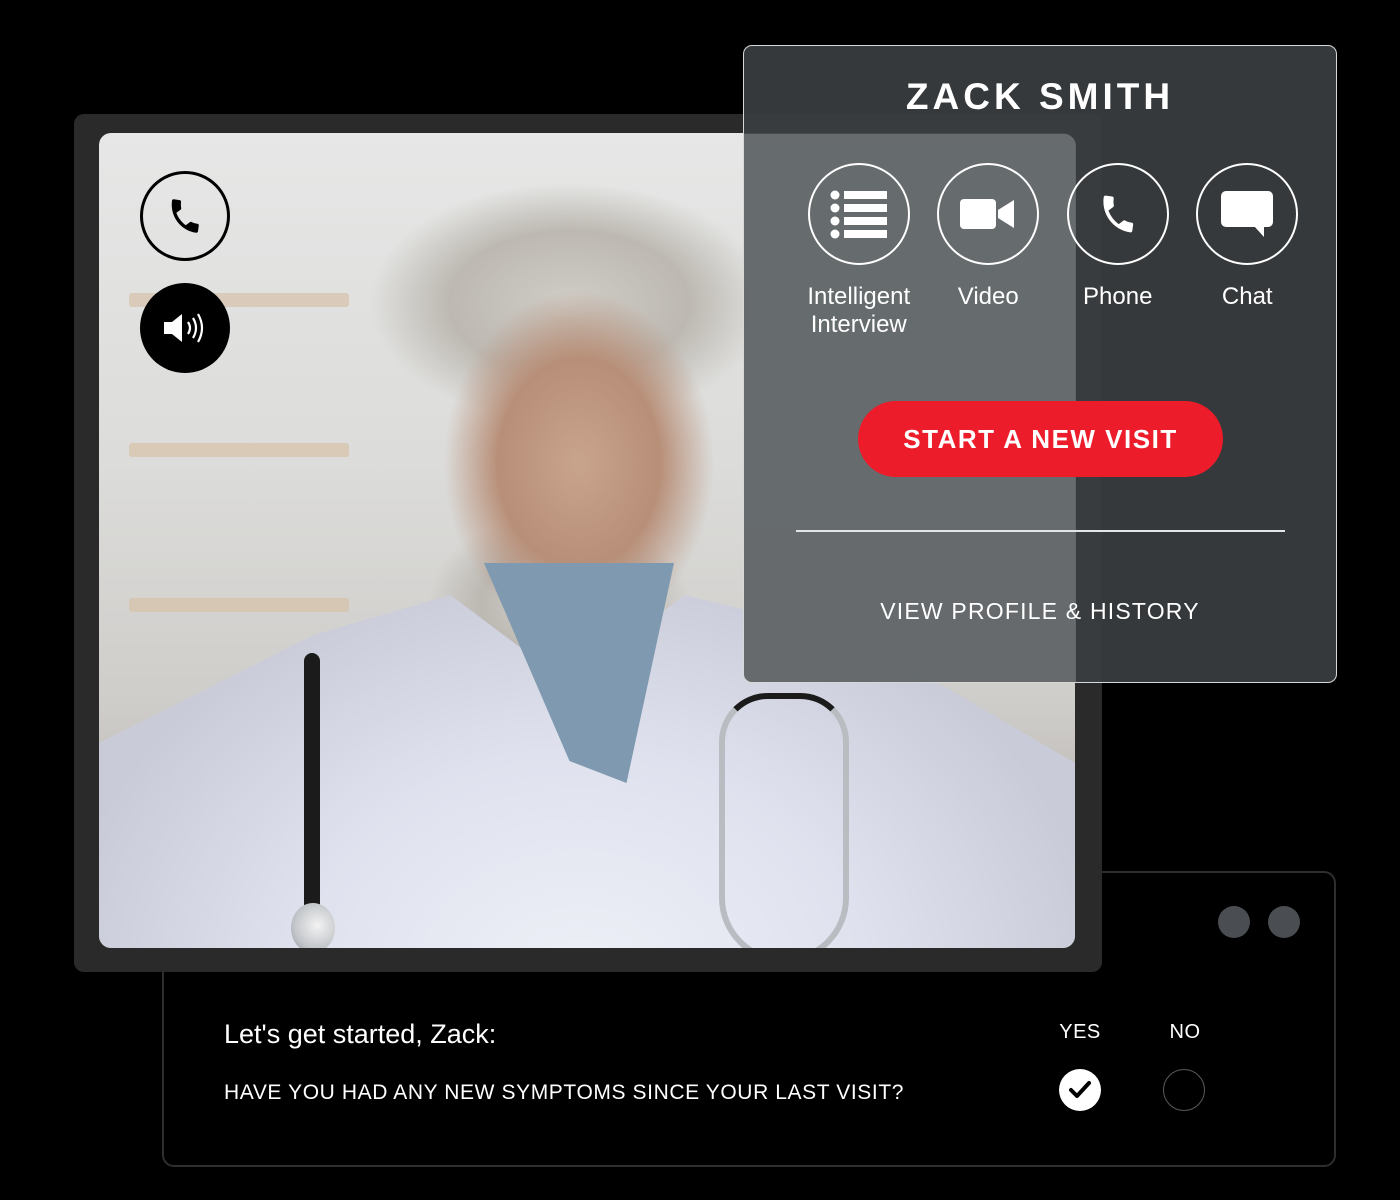  I want to click on divider, so click(1040, 531).